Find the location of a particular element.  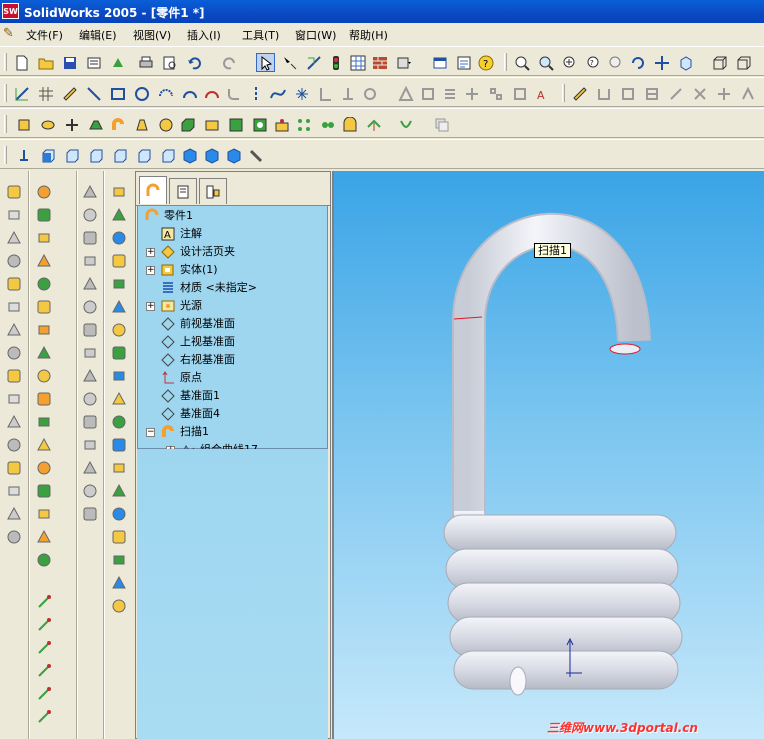

properties-icon is located at coordinates (93, 62).